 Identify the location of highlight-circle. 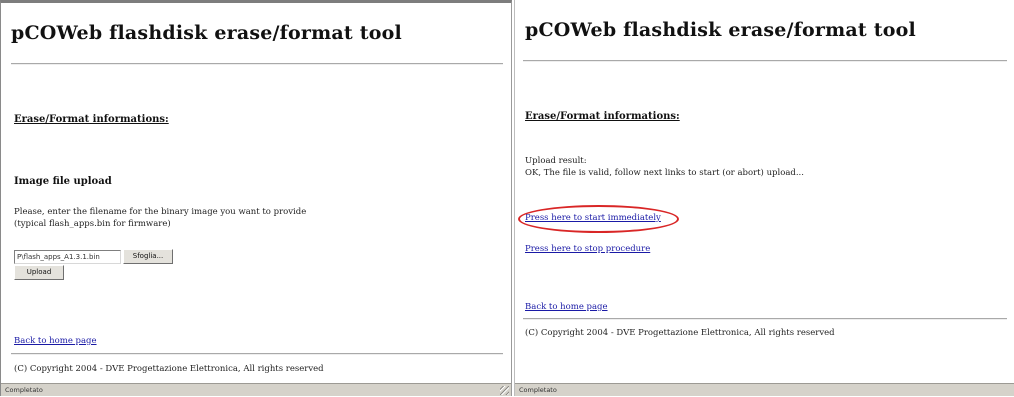
(598, 219).